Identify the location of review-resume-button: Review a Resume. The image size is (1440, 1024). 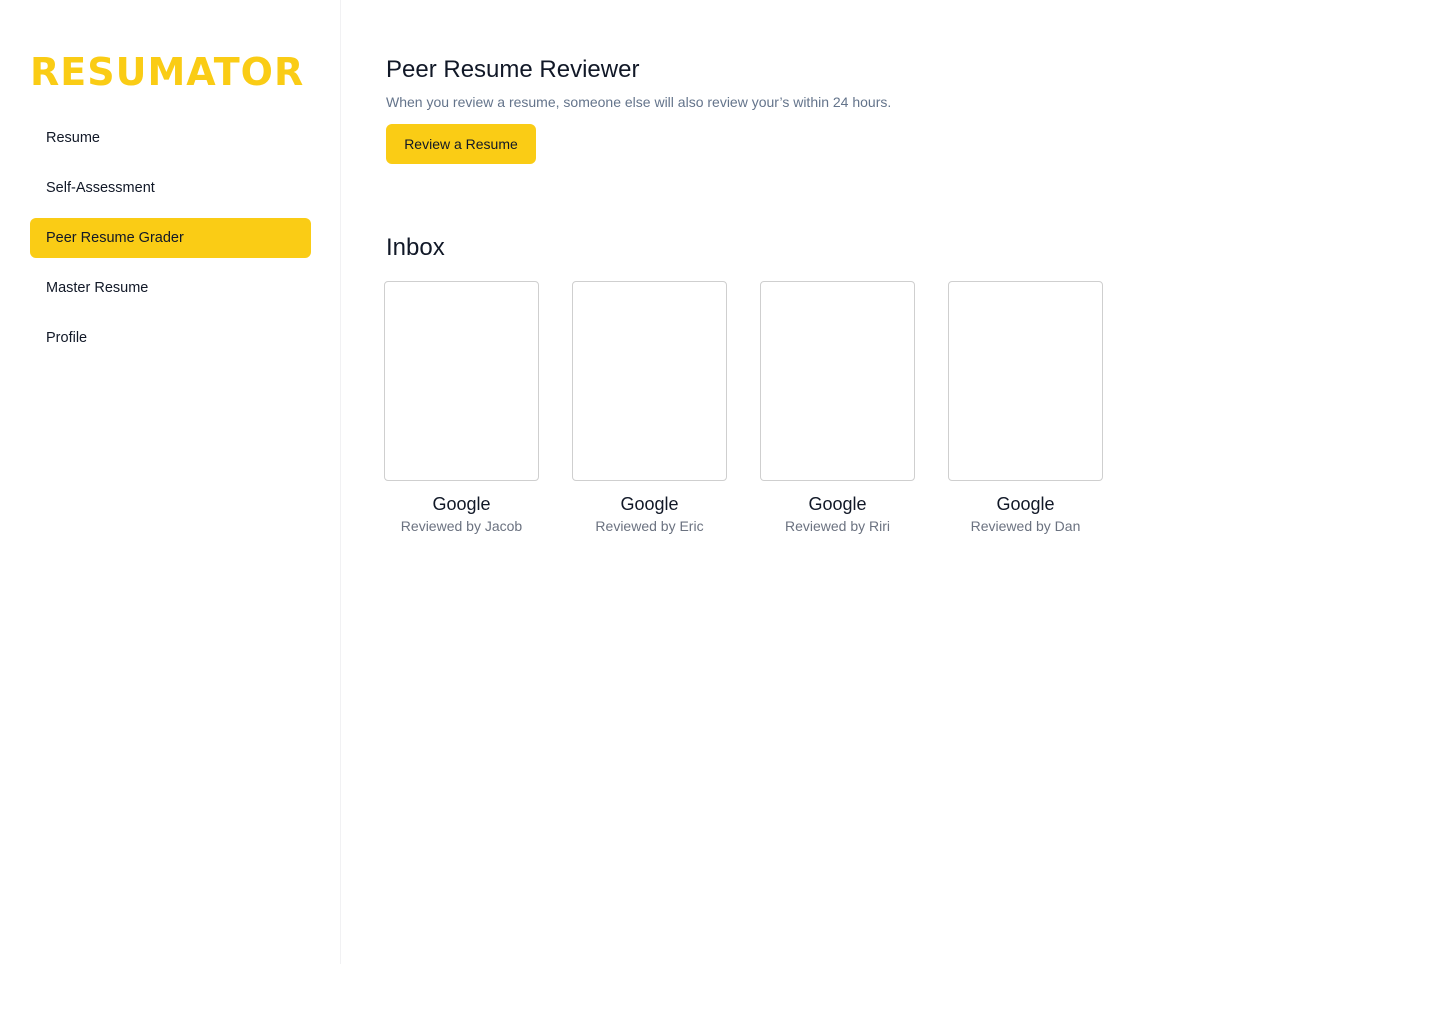
(461, 144).